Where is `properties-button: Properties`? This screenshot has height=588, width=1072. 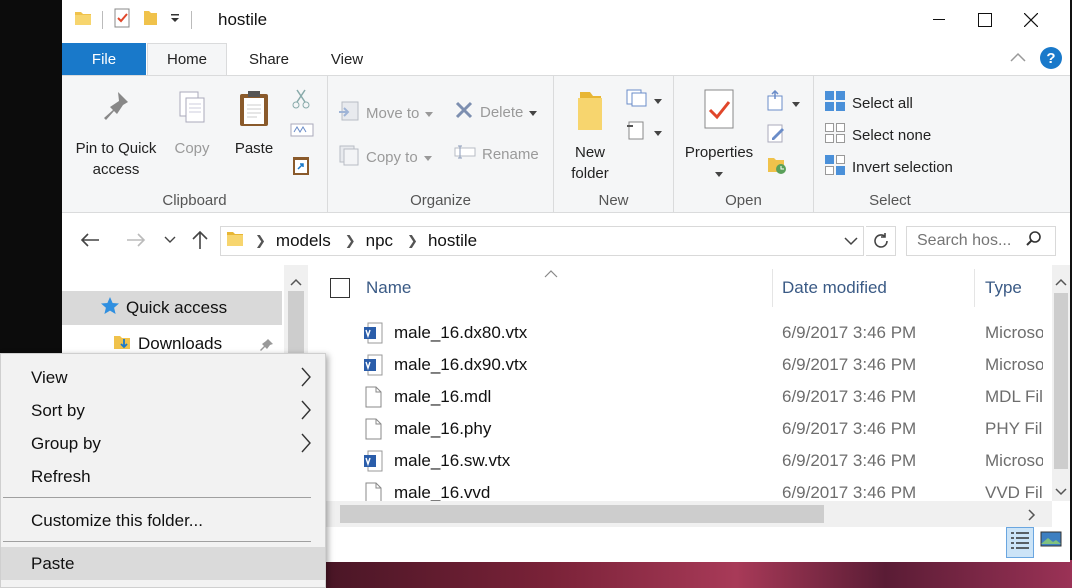 properties-button: Properties is located at coordinates (719, 136).